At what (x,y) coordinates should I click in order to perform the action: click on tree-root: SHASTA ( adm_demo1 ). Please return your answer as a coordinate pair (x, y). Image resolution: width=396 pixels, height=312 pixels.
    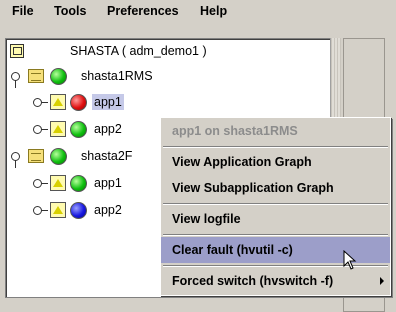
    Looking at the image, I should click on (108, 51).